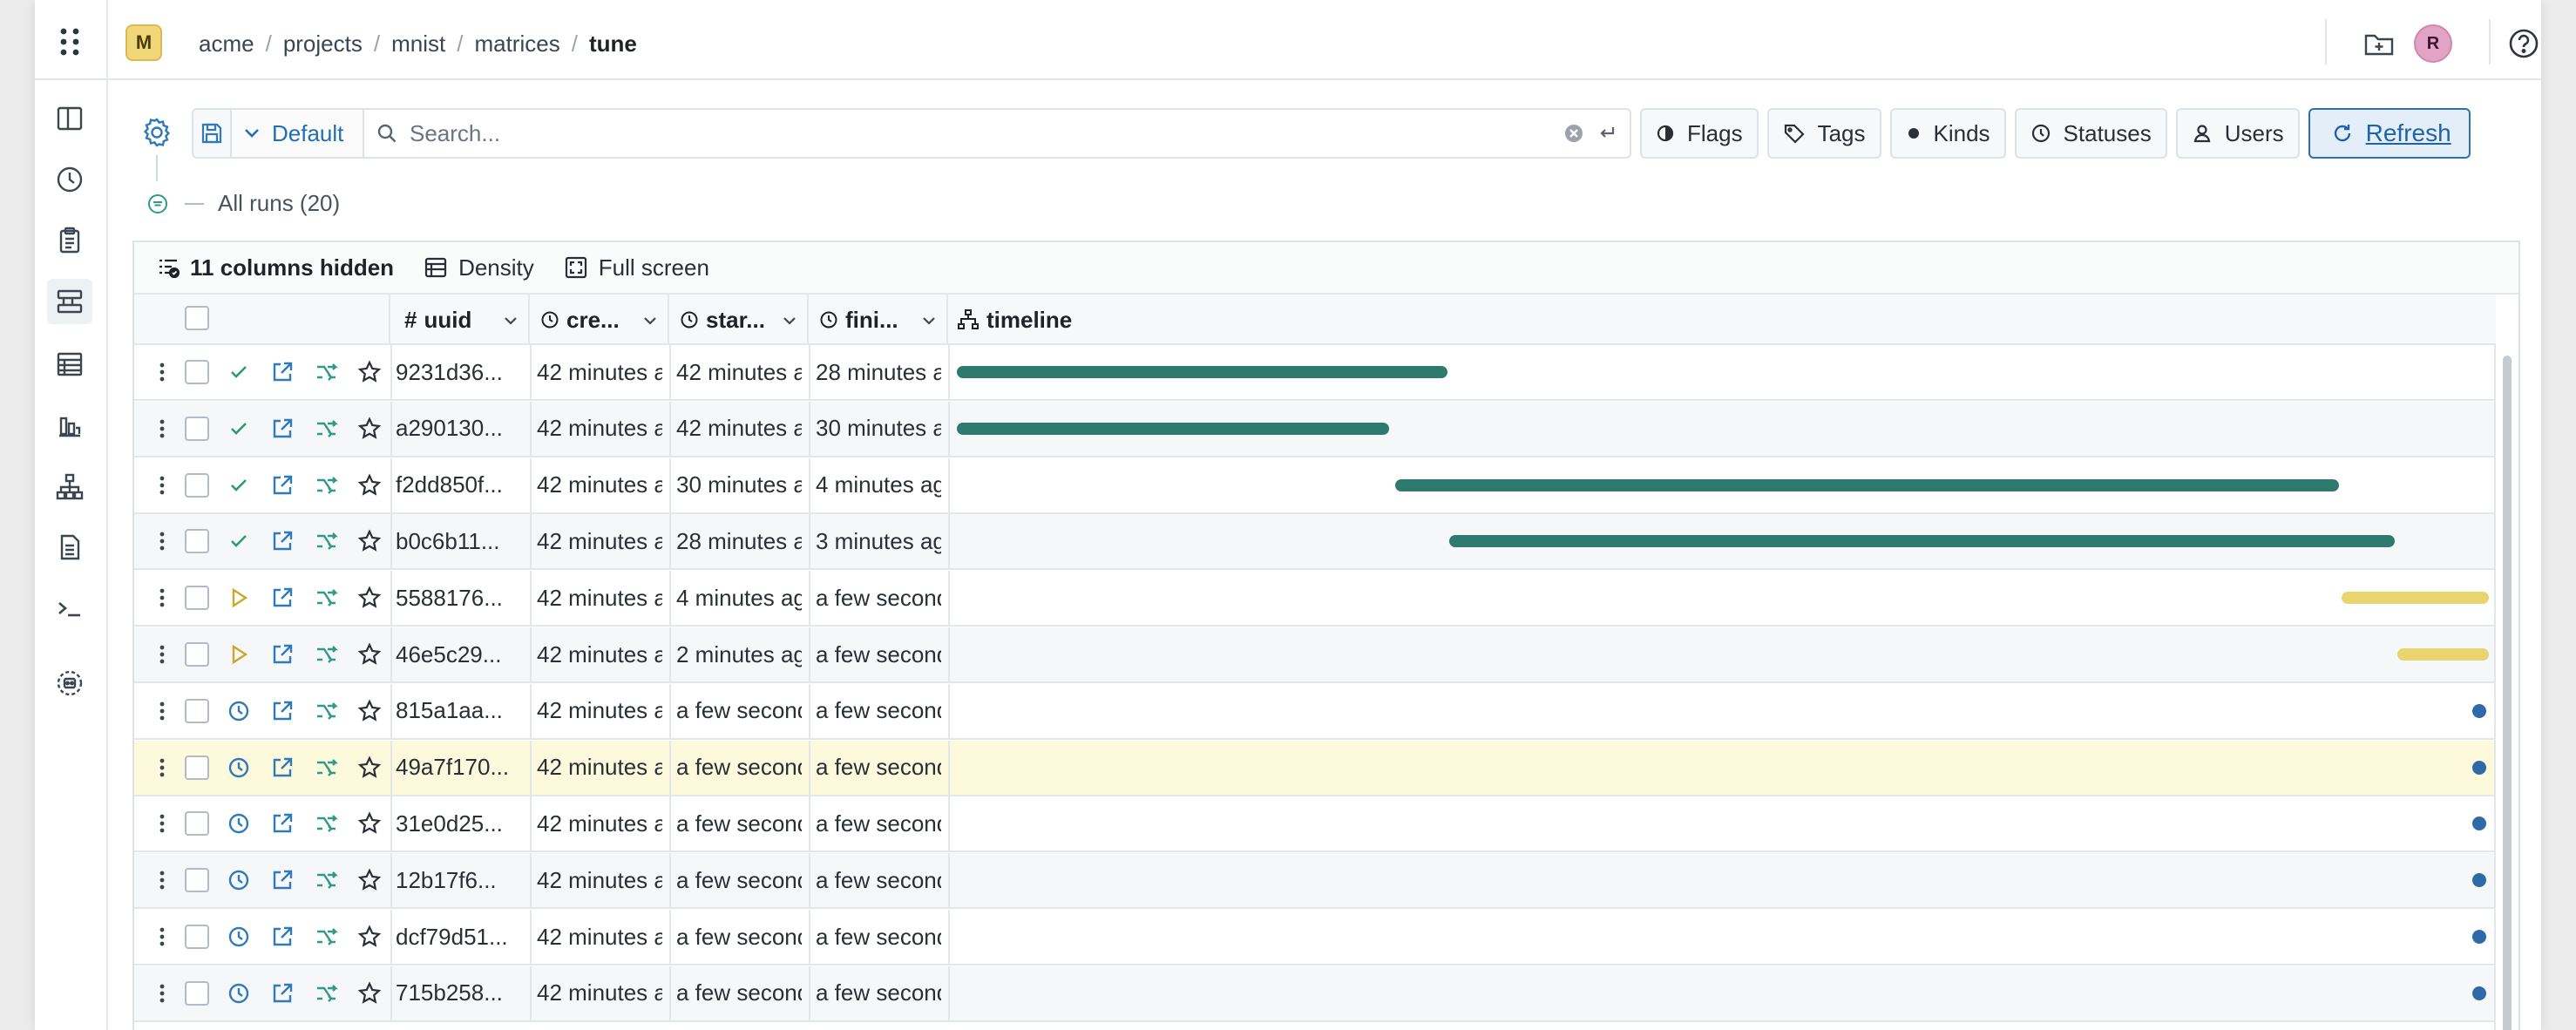 The height and width of the screenshot is (1030, 2576). What do you see at coordinates (1574, 133) in the screenshot?
I see `clear-search-icon` at bounding box center [1574, 133].